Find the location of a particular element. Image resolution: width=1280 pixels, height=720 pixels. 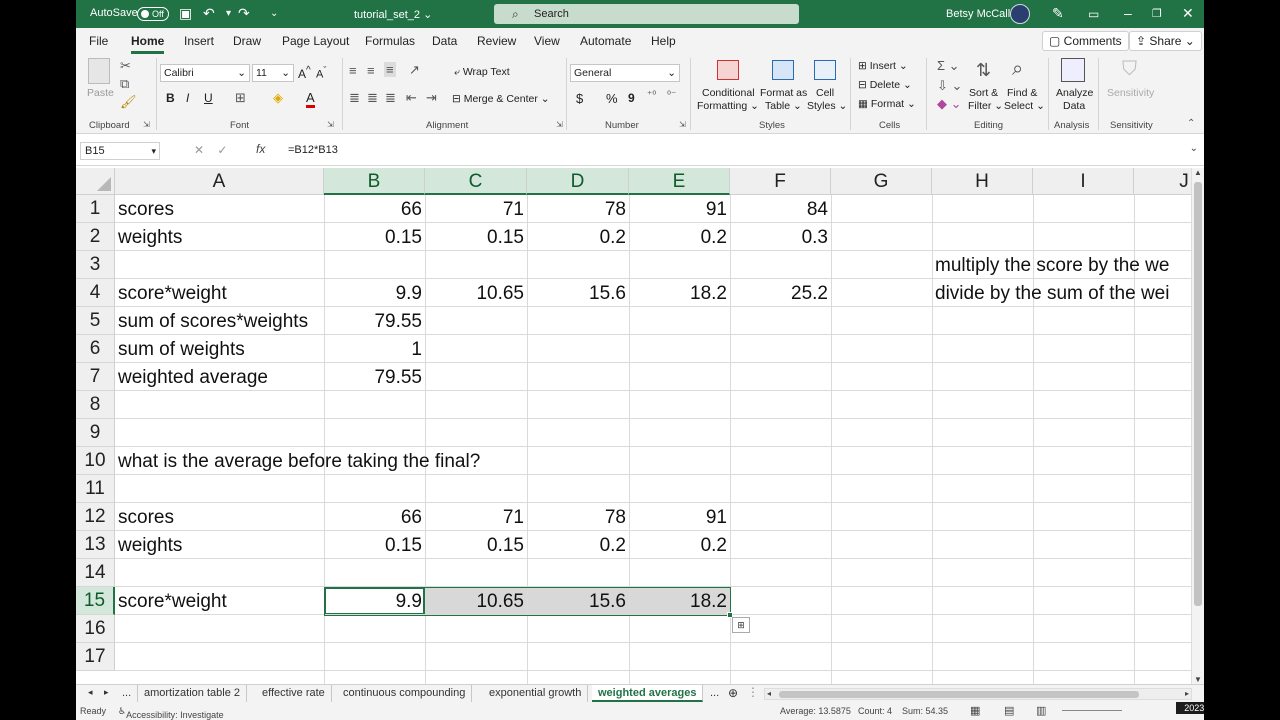

merge-center-button: ⊟ Merge & Center ⌄ is located at coordinates (501, 99).